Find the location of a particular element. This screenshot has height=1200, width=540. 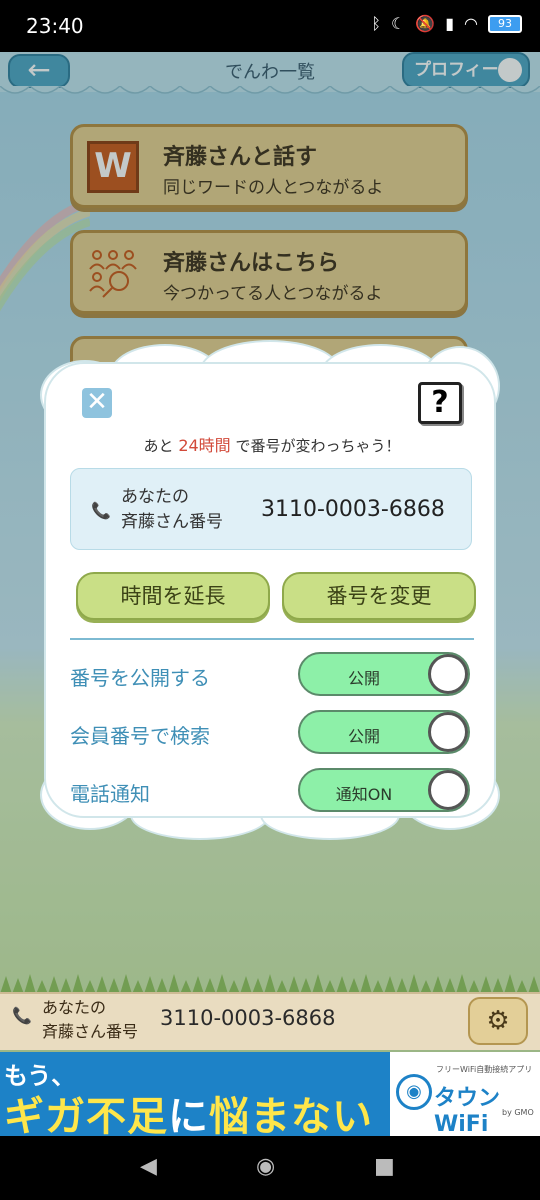

countdown-suffix: で番号が変わっちゃう！ is located at coordinates (318, 446).